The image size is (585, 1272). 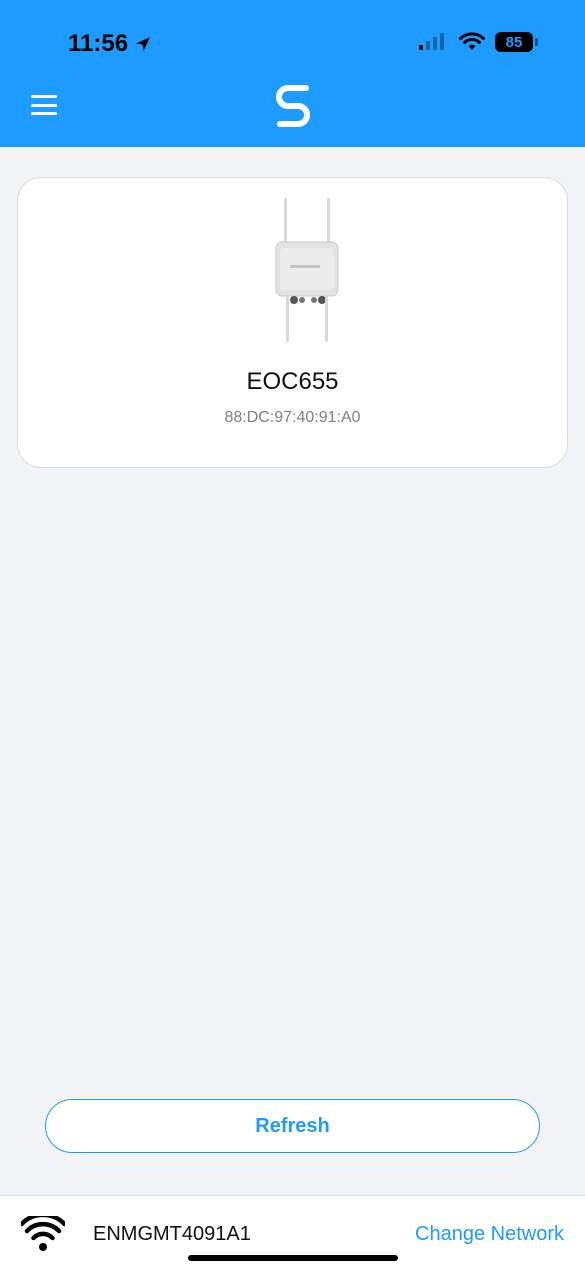 What do you see at coordinates (143, 44) in the screenshot?
I see `location-arrow-icon` at bounding box center [143, 44].